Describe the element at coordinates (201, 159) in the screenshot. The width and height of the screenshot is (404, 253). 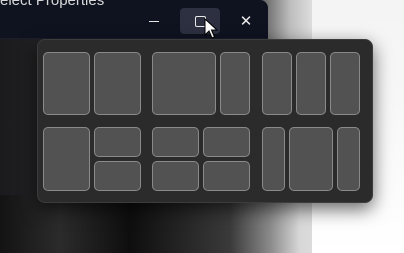
I see `snap-layout-four-quadrants` at that location.